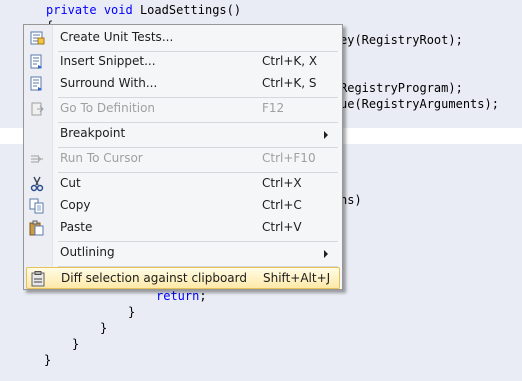 The image size is (522, 381). What do you see at coordinates (183, 134) in the screenshot?
I see `menu-item-breakpoint: Breakpoint` at bounding box center [183, 134].